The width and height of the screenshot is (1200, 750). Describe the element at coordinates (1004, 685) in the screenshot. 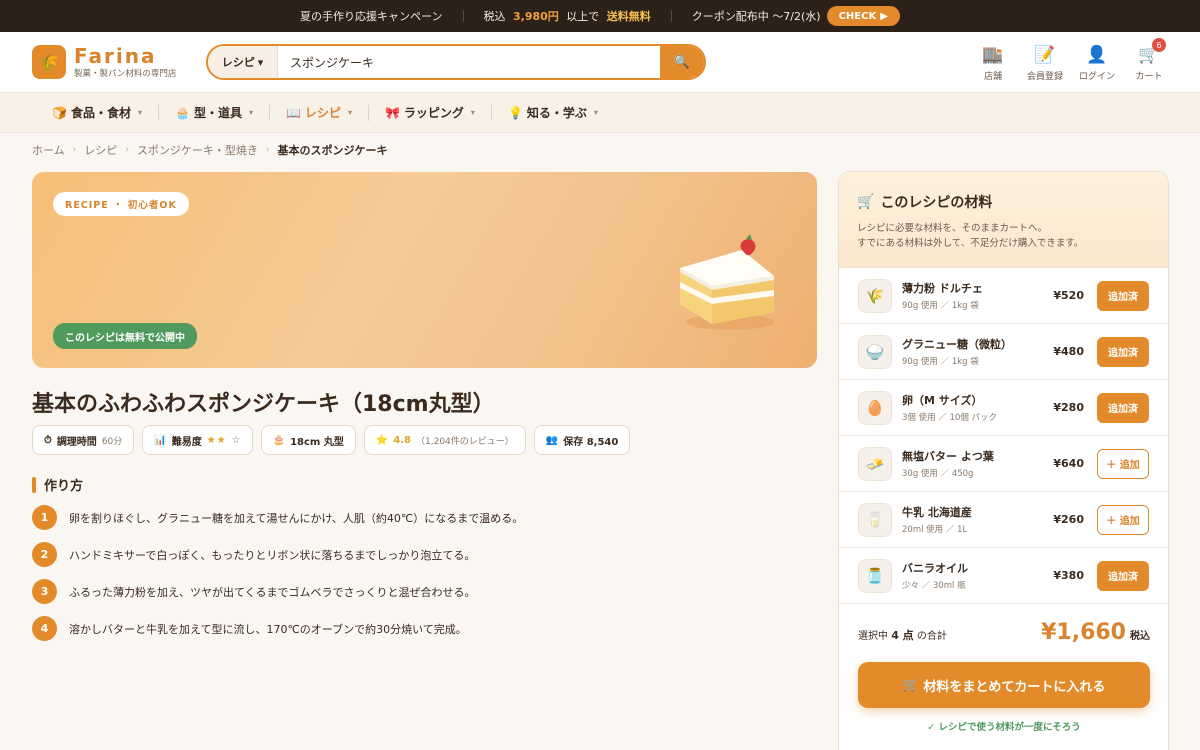

I see `add-all-to-cart-button: 🛒 材料をまとめてカートに入れる` at that location.